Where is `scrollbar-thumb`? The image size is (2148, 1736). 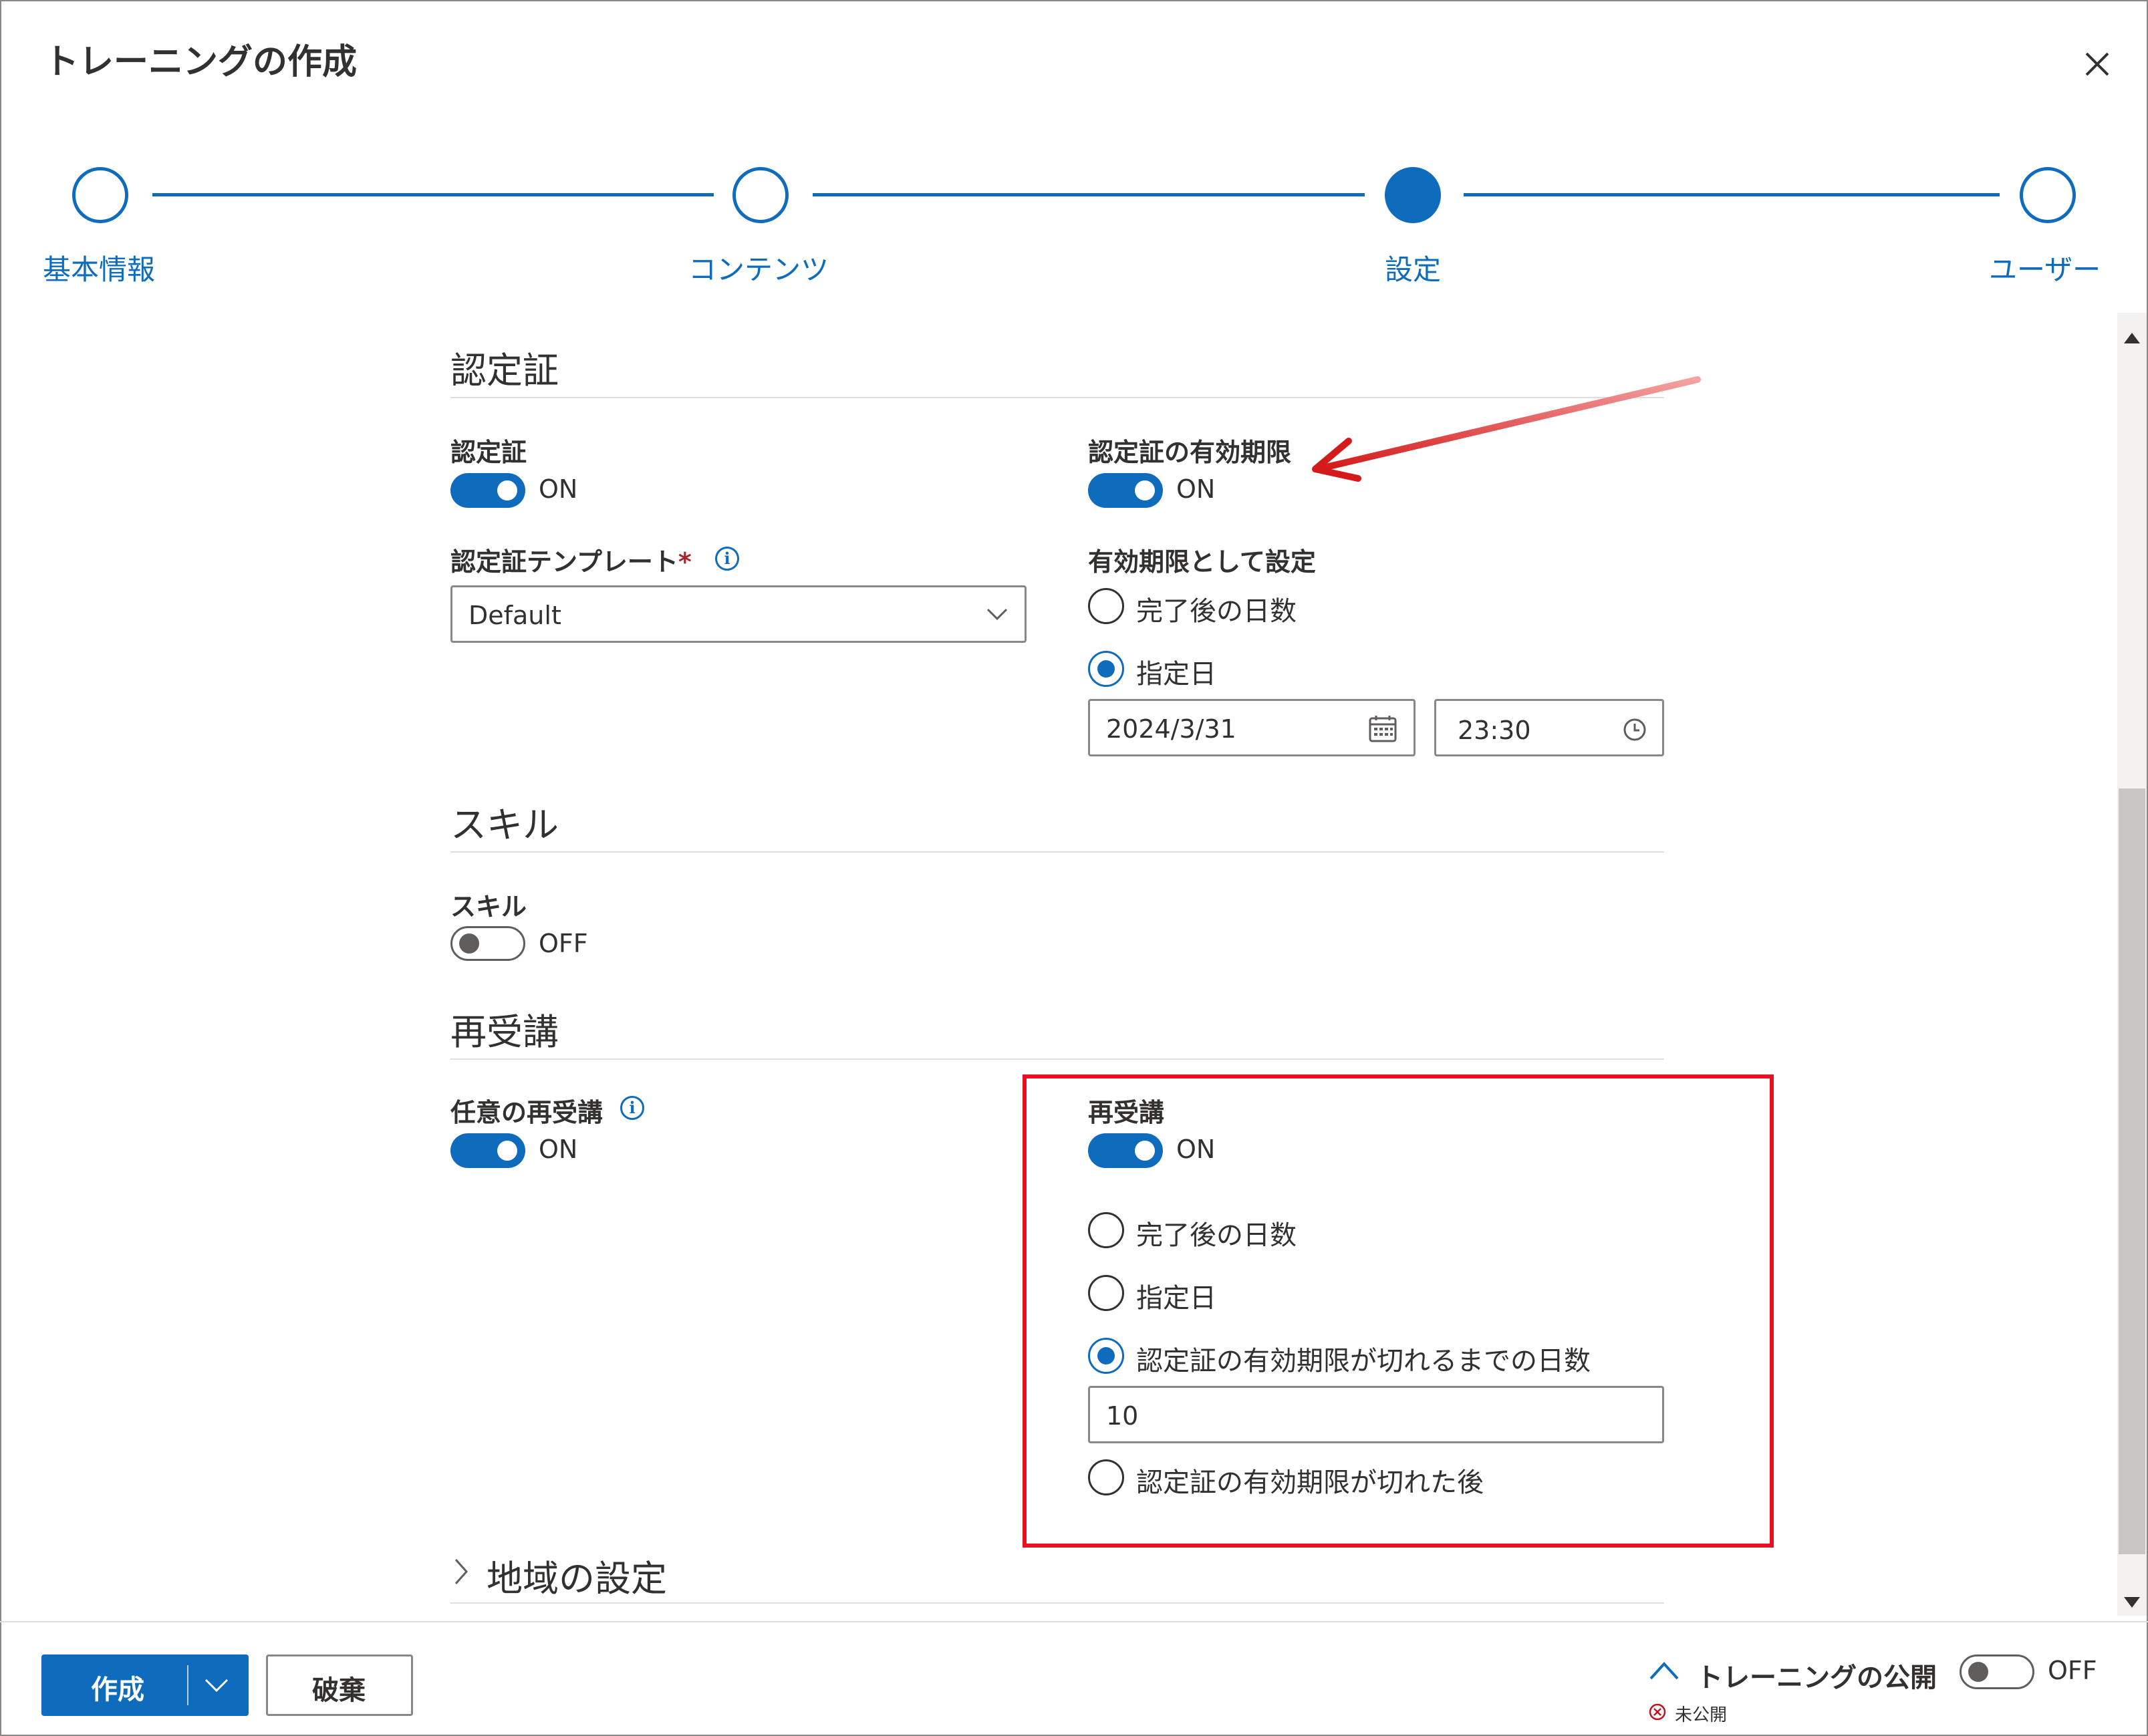 scrollbar-thumb is located at coordinates (2132, 1171).